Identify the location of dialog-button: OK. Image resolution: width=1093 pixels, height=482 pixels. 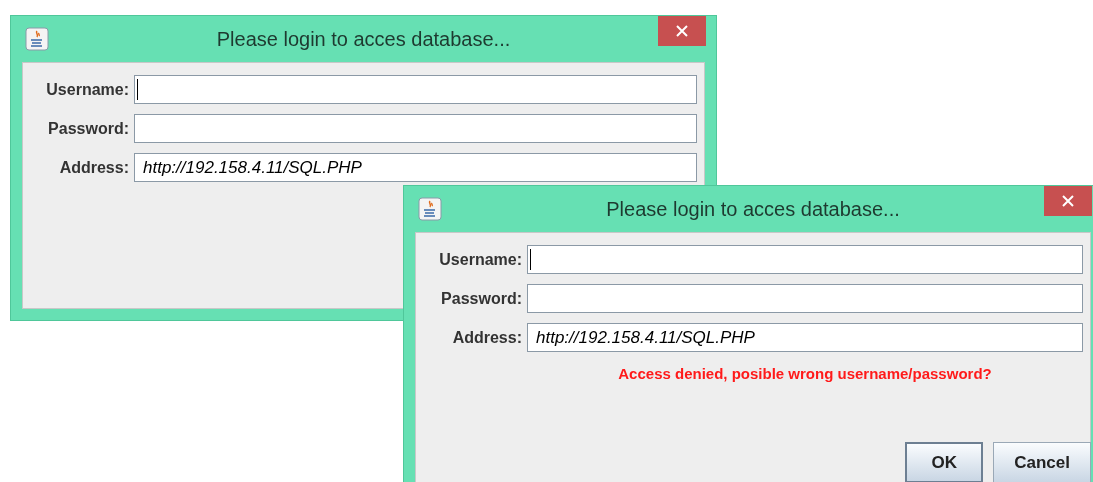
(944, 462).